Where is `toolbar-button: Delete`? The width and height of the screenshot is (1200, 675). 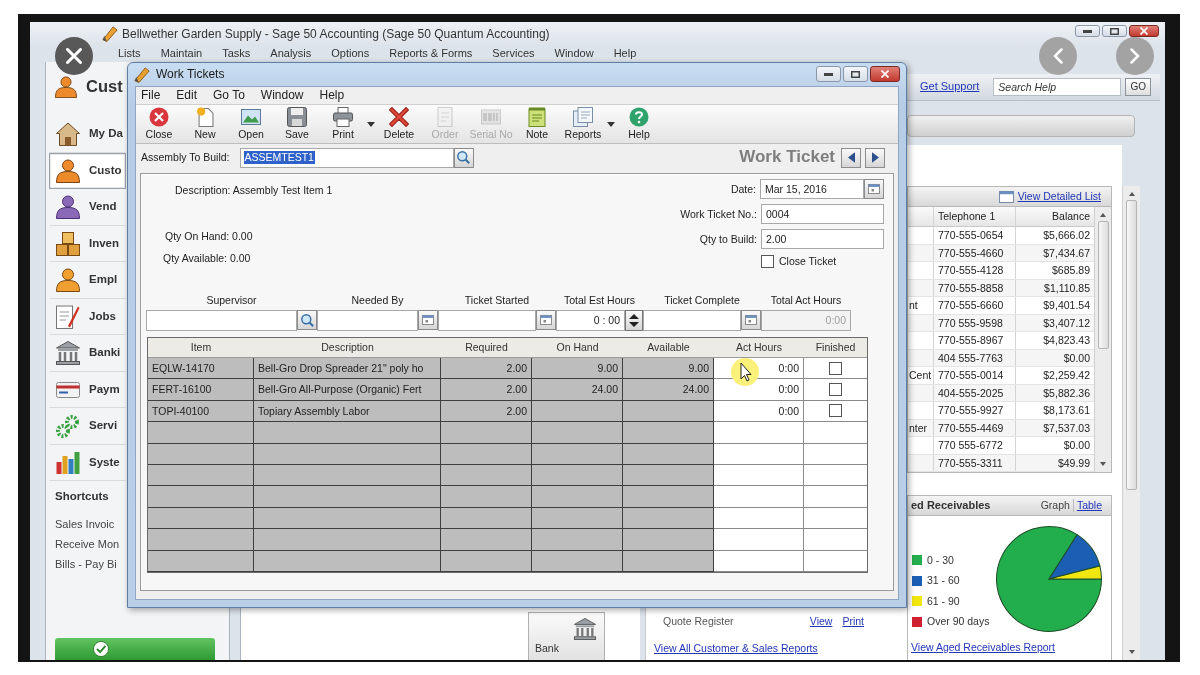
toolbar-button: Delete is located at coordinates (399, 124).